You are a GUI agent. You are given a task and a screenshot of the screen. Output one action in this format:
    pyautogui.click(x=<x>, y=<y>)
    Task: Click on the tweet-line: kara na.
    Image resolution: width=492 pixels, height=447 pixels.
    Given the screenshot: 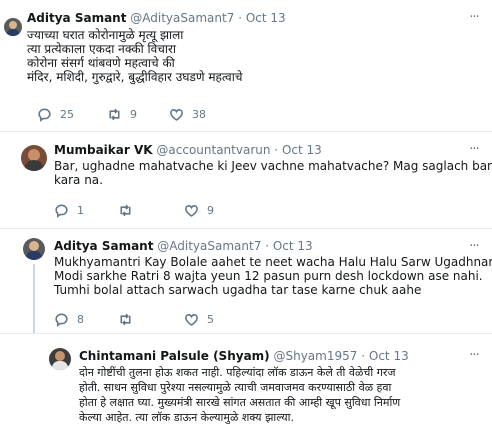 What is the action you would take?
    pyautogui.click(x=78, y=180)
    